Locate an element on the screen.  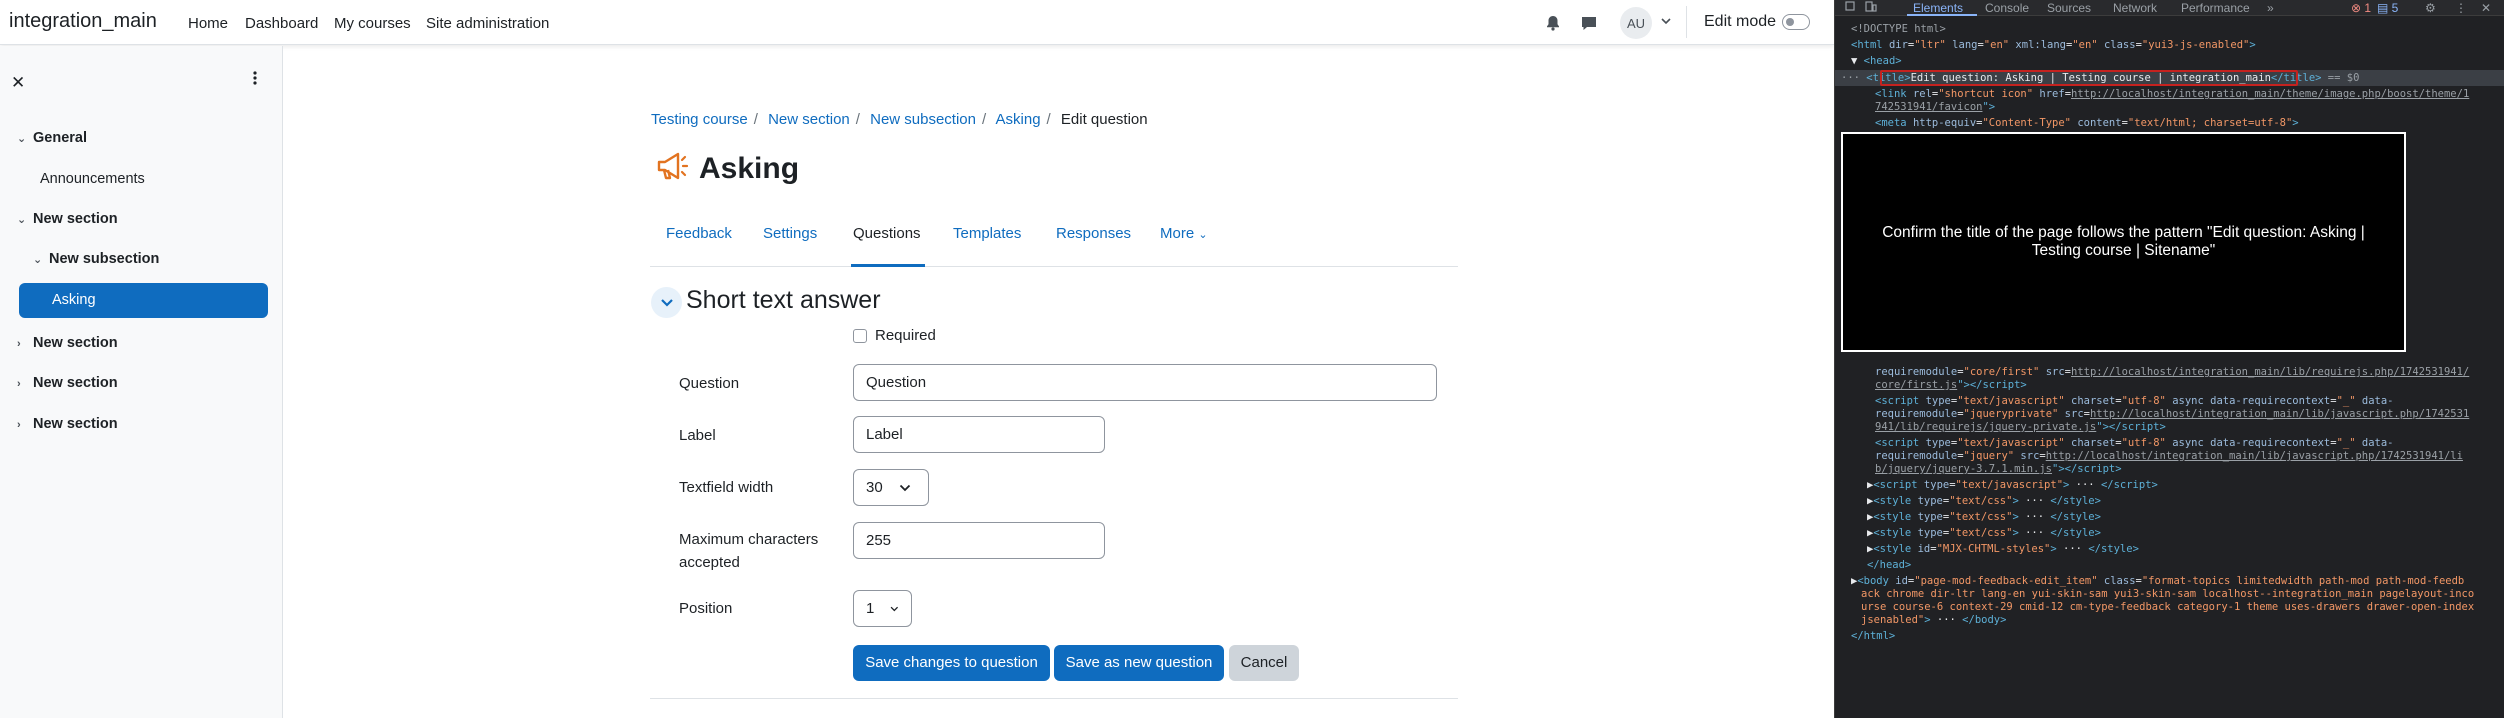
max-chars-input: 255 is located at coordinates (979, 540).